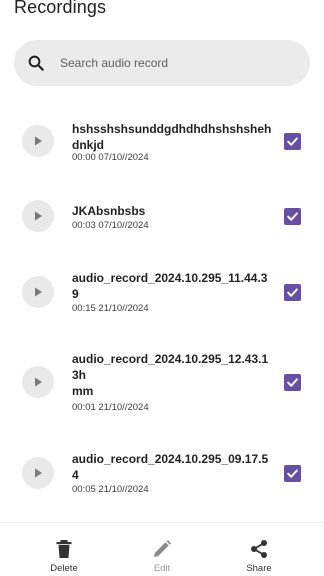 The image size is (324, 576). Describe the element at coordinates (170, 467) in the screenshot. I see `recording-name: audio_record_2024.10.295_09.17.5 4` at that location.